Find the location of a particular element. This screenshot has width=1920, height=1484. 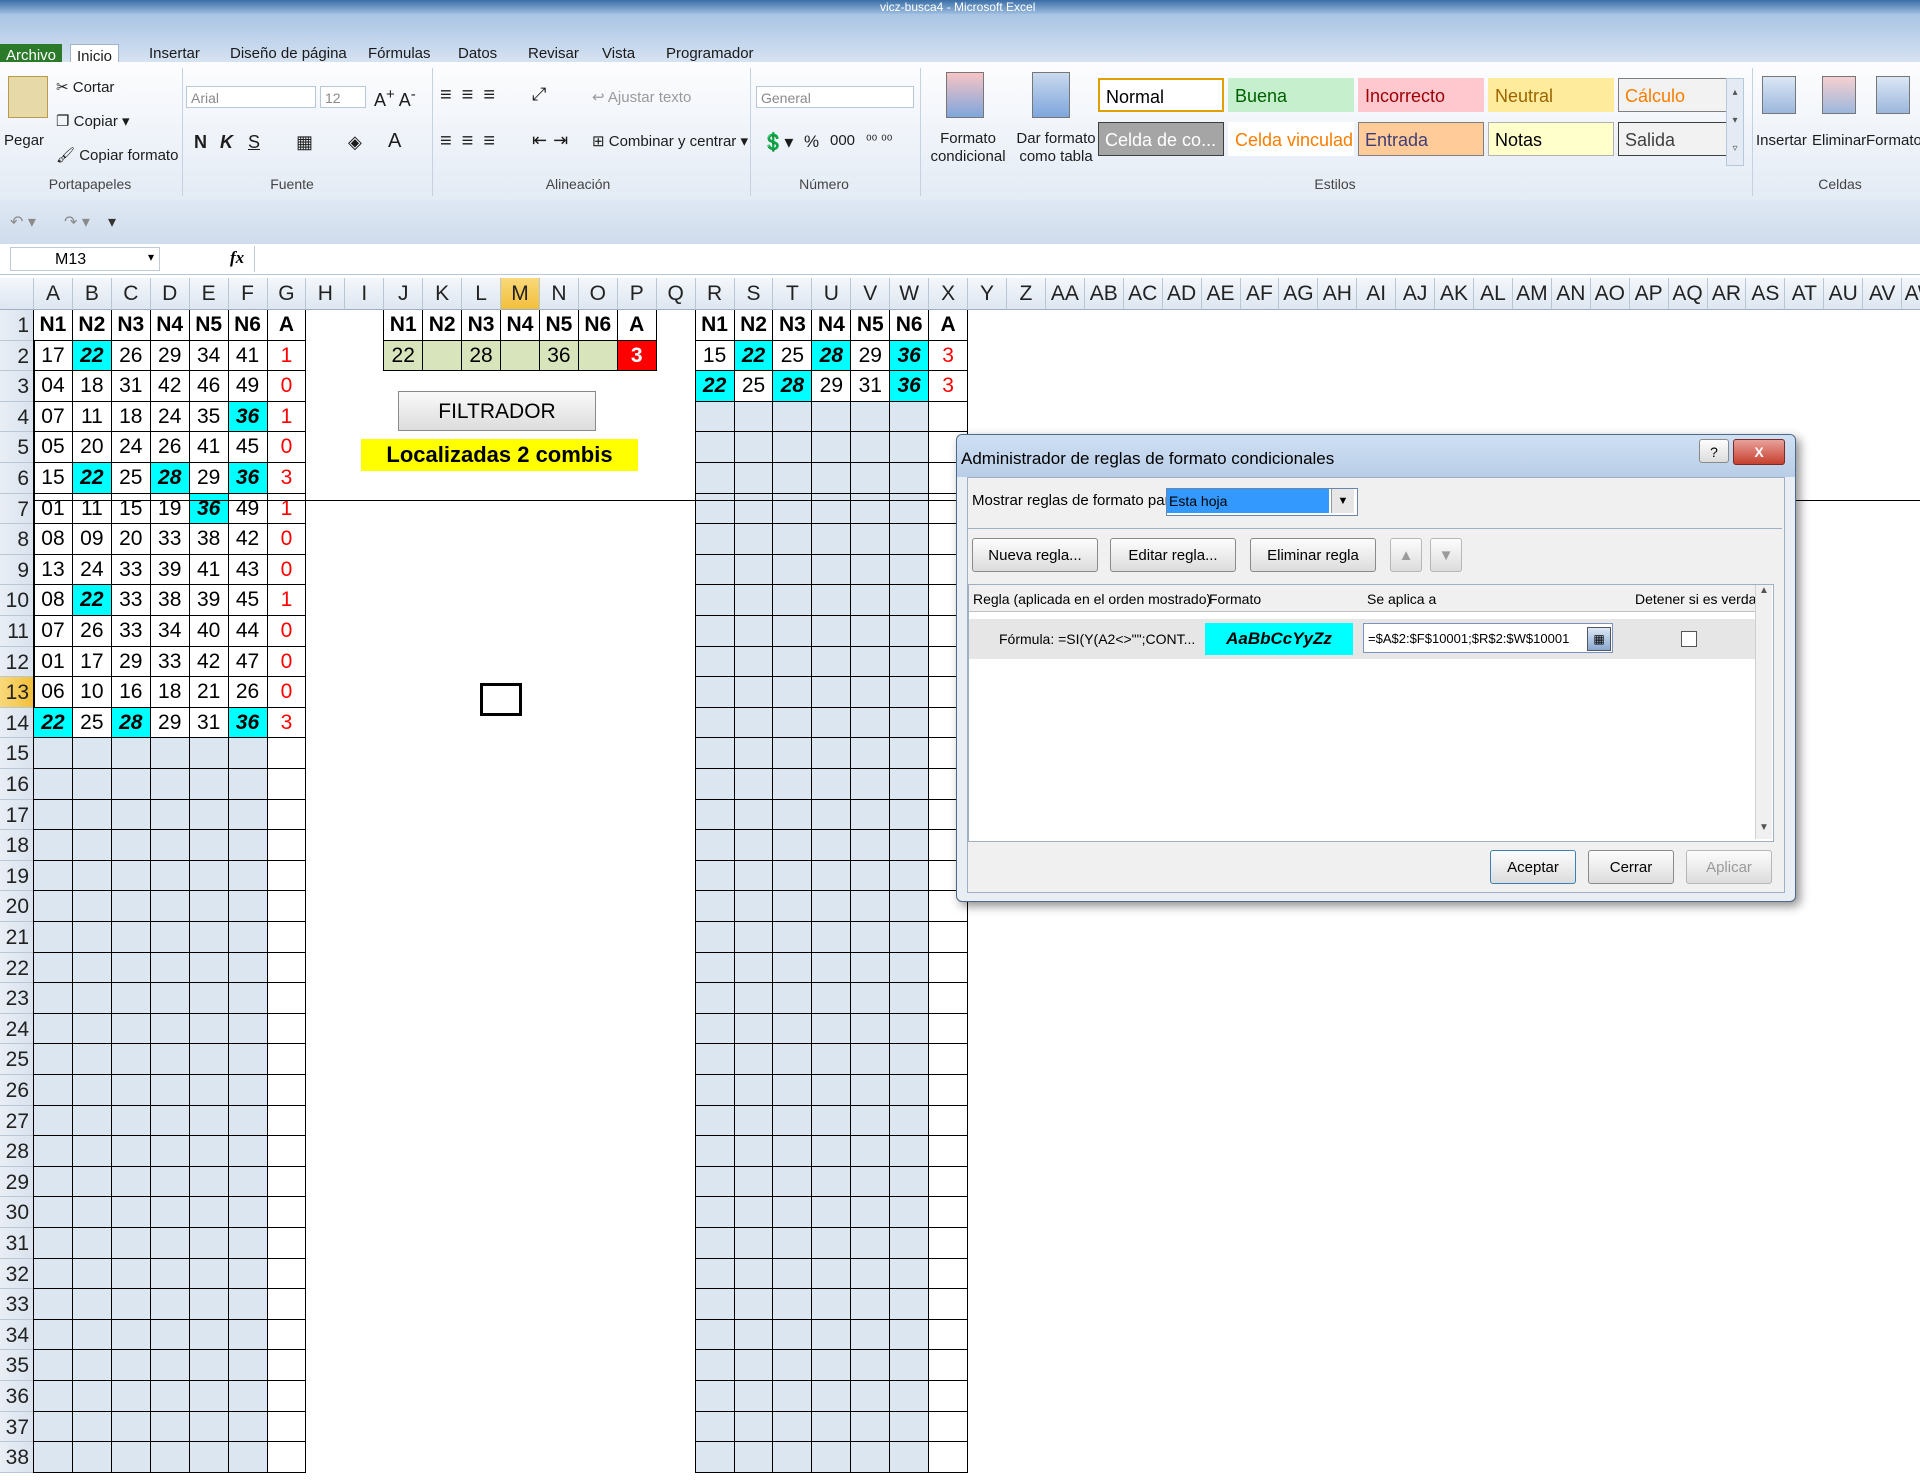

column-header: AS is located at coordinates (1766, 294).